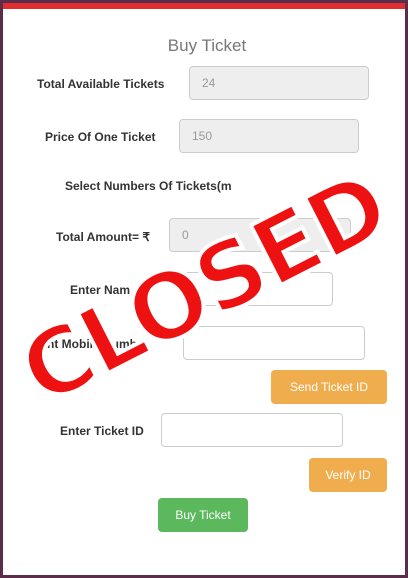  I want to click on send-ticket-id-button: Send Ticket ID, so click(329, 387).